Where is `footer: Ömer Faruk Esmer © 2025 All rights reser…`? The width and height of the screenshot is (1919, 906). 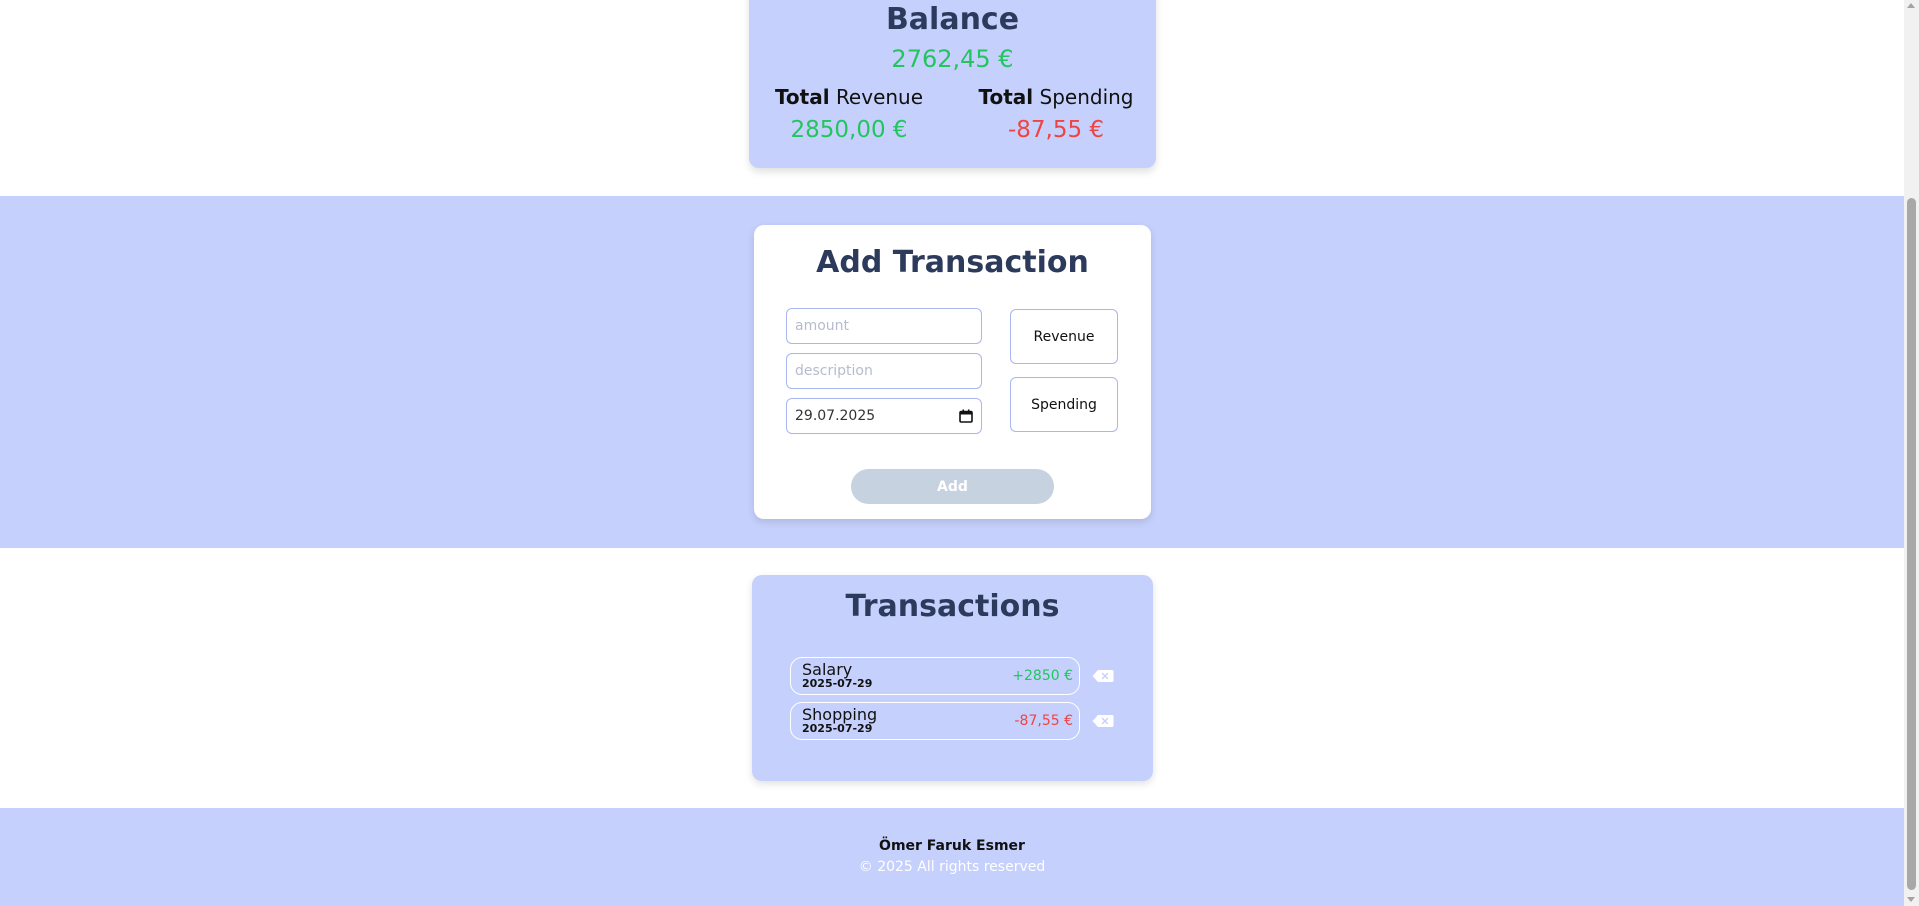 footer: Ömer Faruk Esmer © 2025 All rights reser… is located at coordinates (952, 857).